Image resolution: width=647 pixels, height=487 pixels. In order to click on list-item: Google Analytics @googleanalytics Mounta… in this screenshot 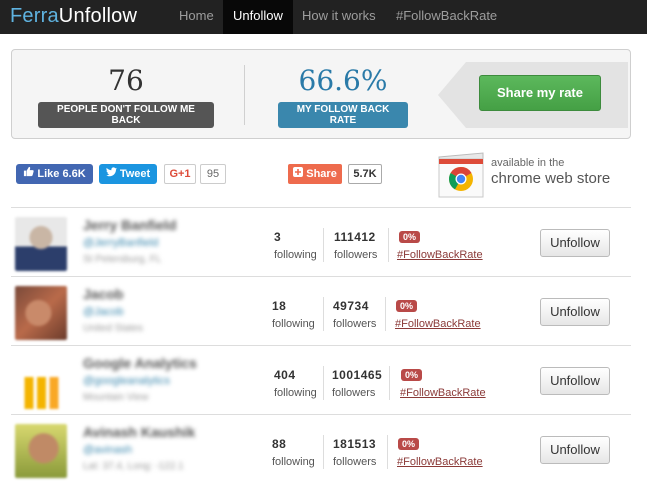, I will do `click(321, 379)`.